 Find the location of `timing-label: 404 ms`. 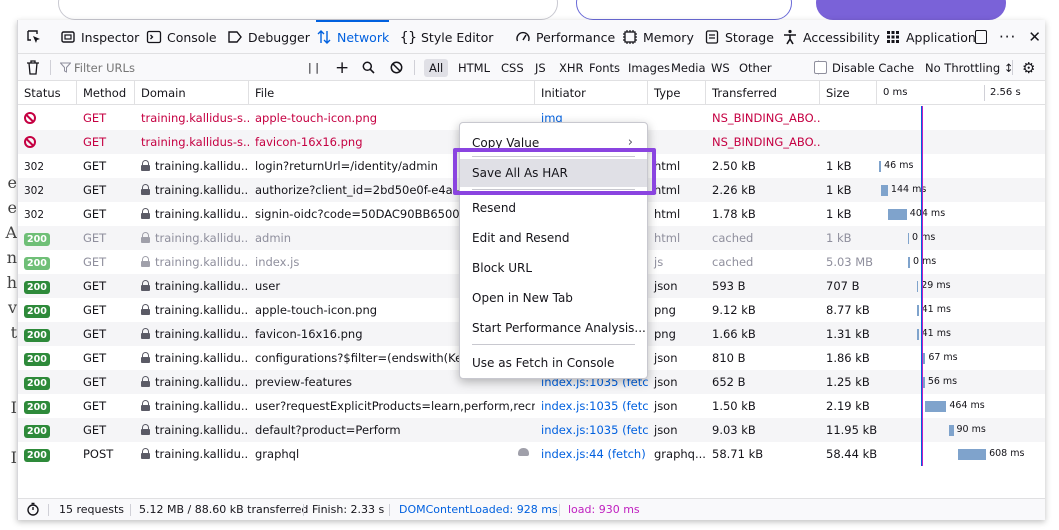

timing-label: 404 ms is located at coordinates (927, 213).